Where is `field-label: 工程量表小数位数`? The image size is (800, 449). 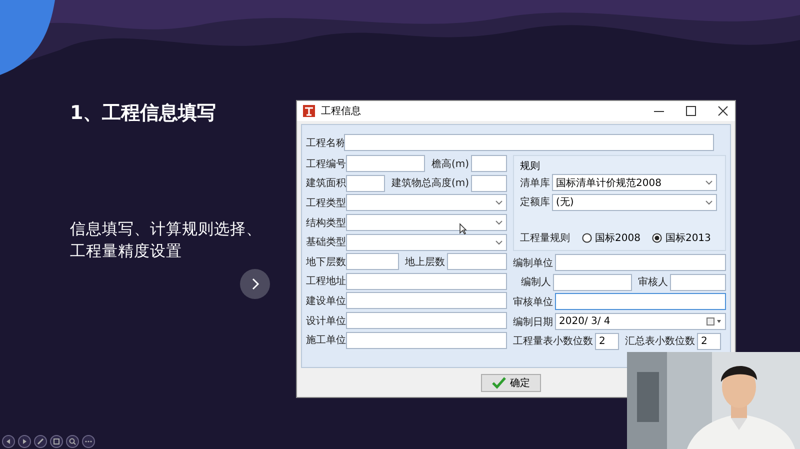
field-label: 工程量表小数位数 is located at coordinates (553, 341).